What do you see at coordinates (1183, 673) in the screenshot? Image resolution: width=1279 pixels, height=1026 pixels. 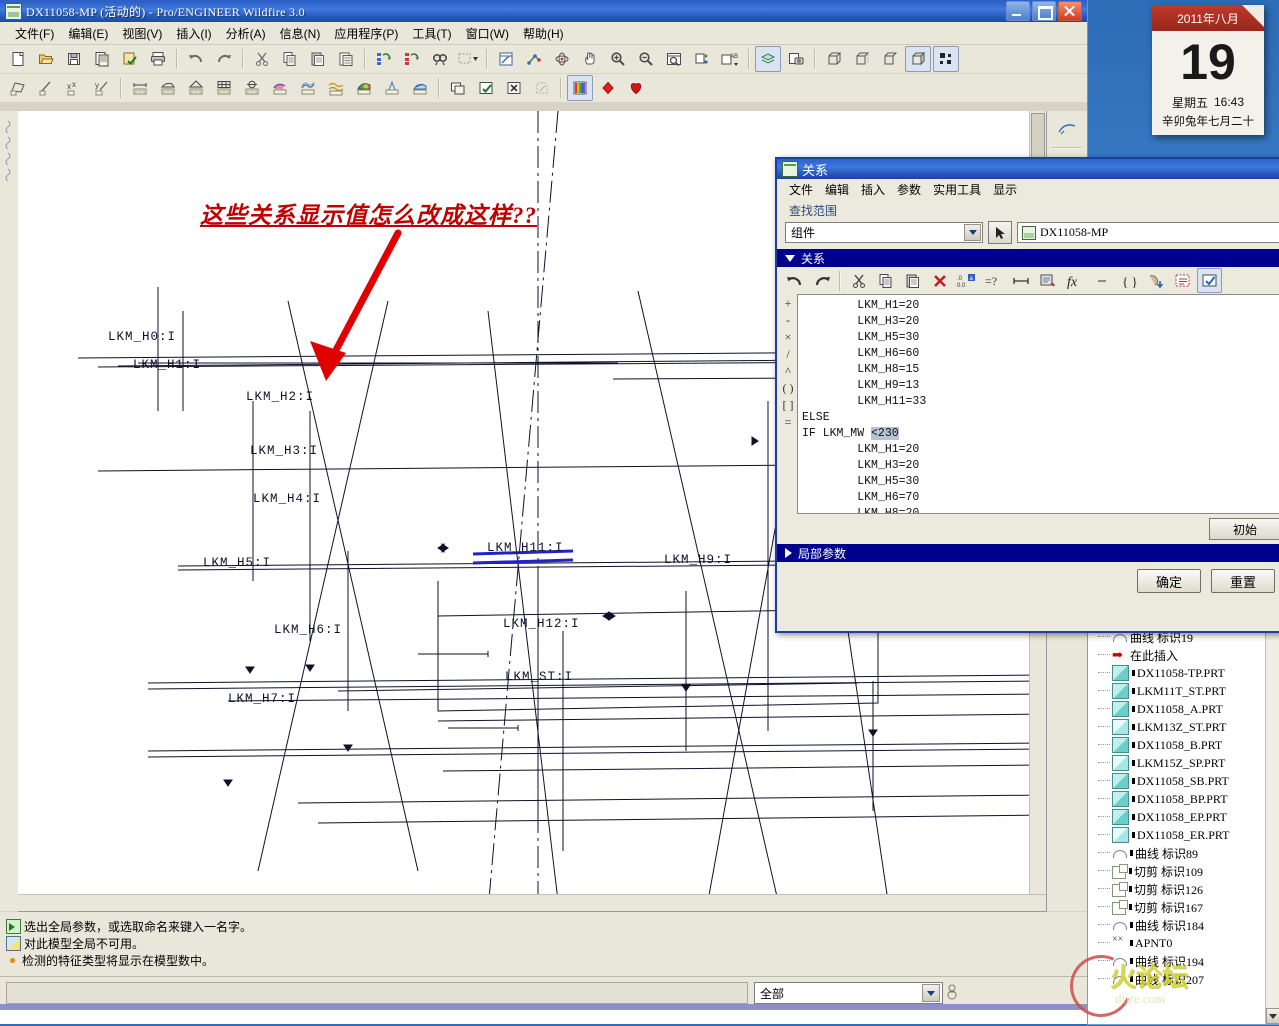 I see `model-tree-row: DX11058-TP.PRT` at bounding box center [1183, 673].